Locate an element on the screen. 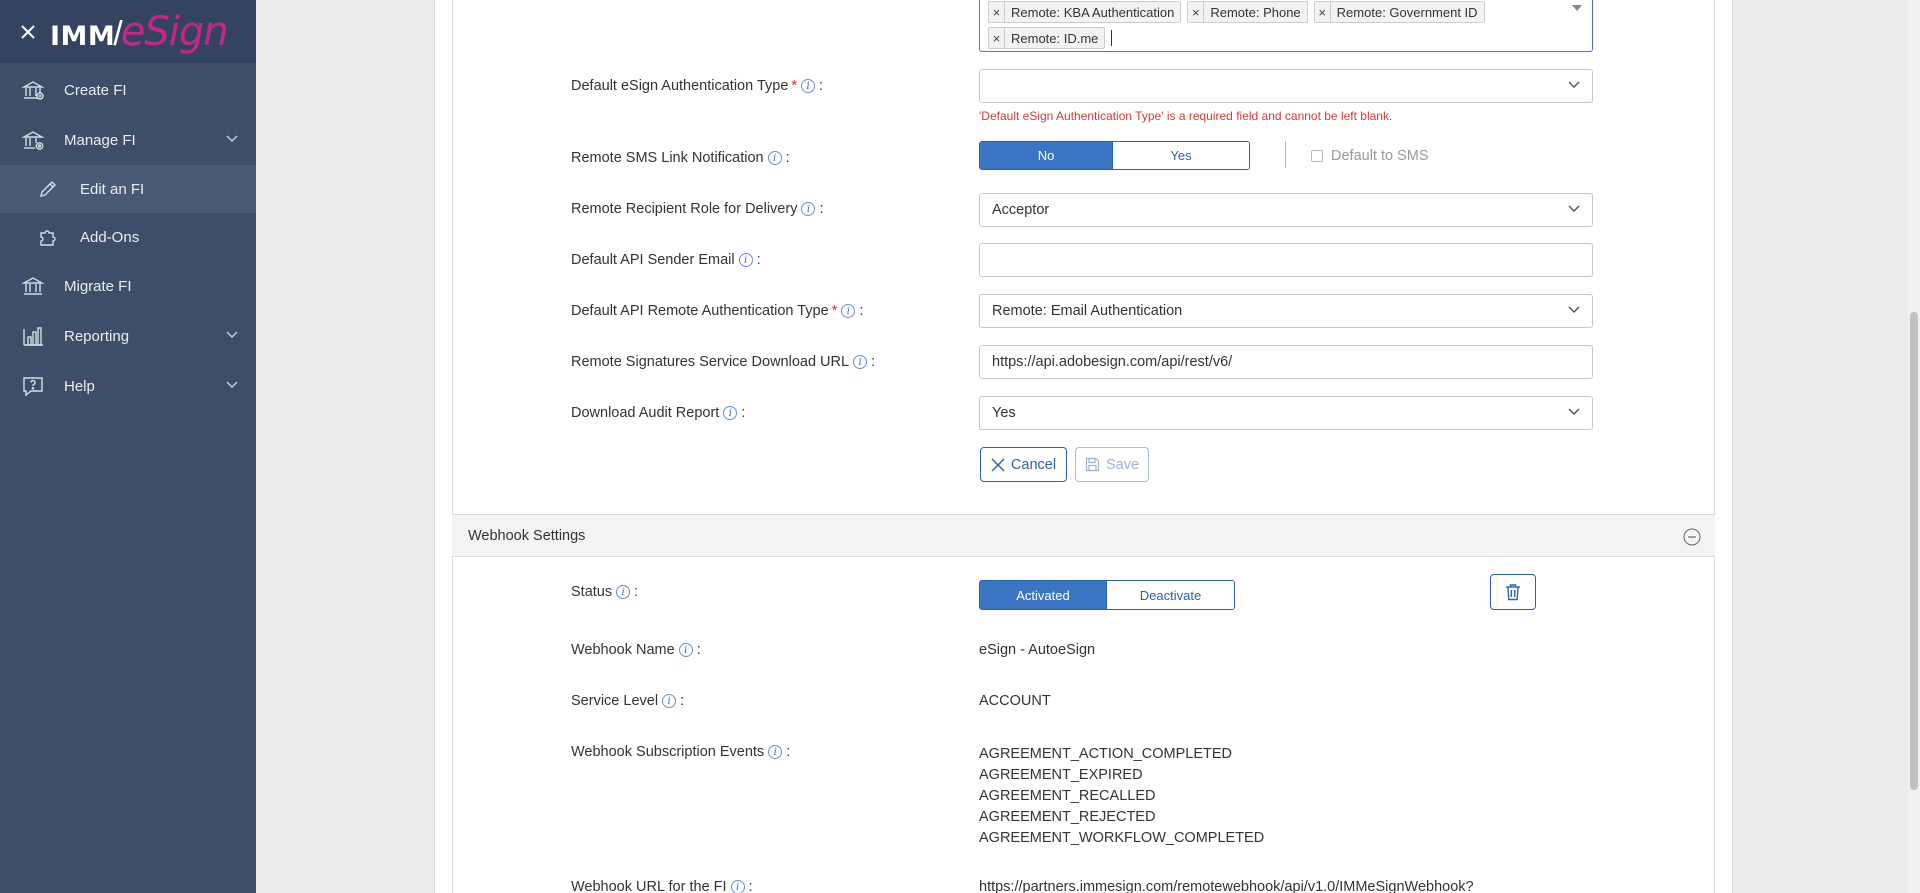 The height and width of the screenshot is (893, 1920). sidebar-item-reporting: Reporting is located at coordinates (128, 336).